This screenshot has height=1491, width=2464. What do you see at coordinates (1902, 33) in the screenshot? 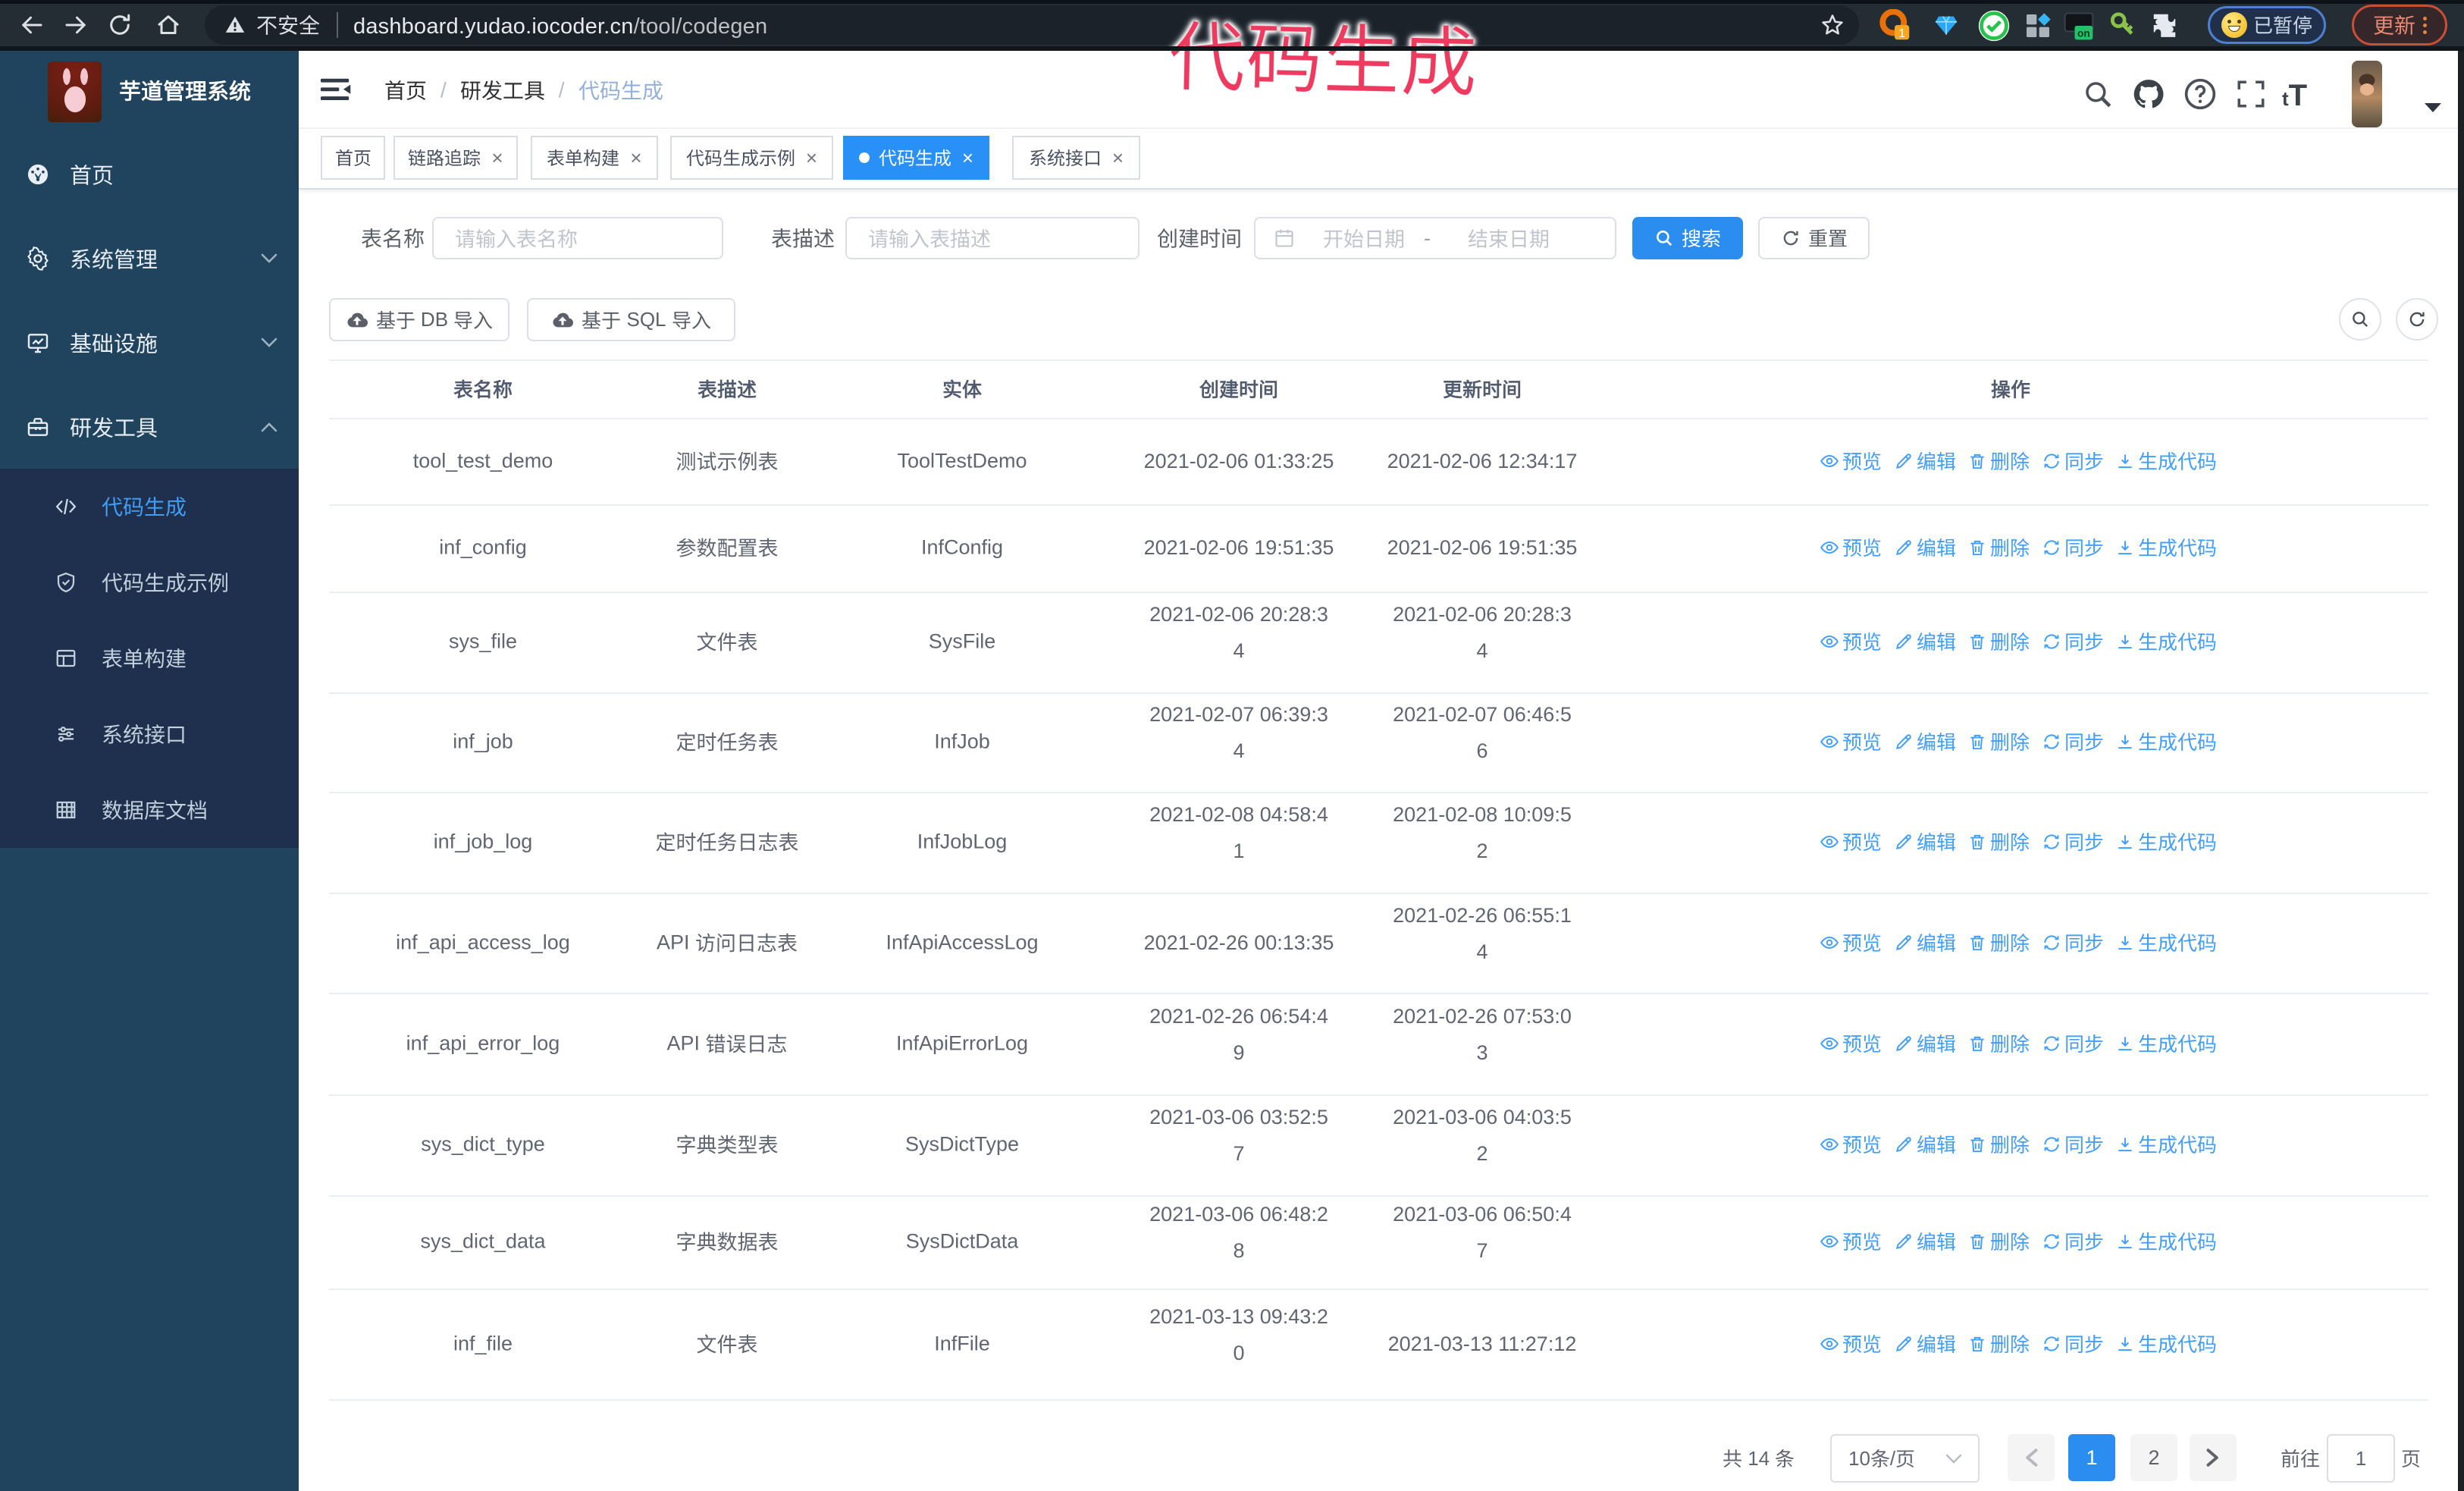
I see `svg-text: 1` at bounding box center [1902, 33].